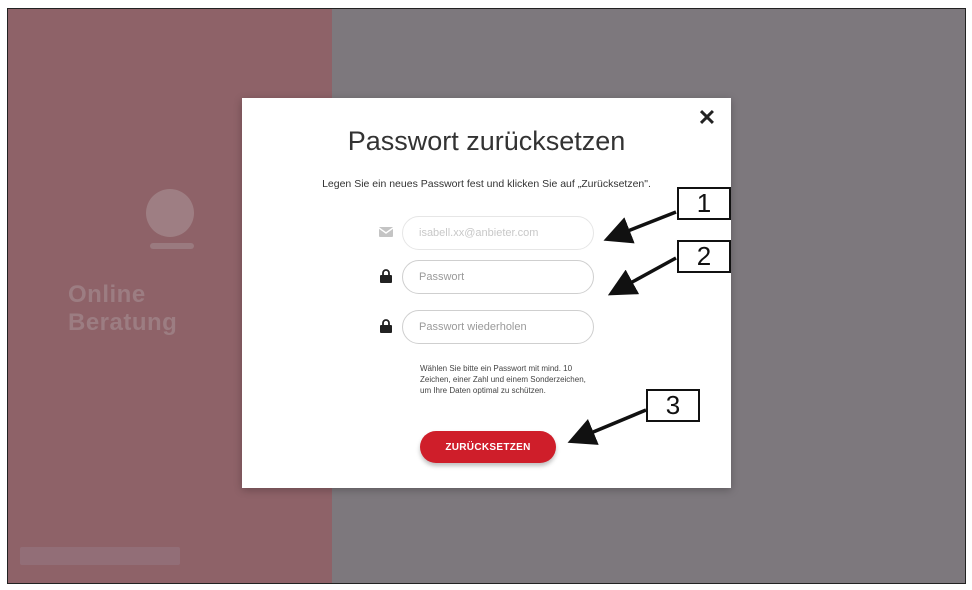 This screenshot has height=590, width=972. Describe the element at coordinates (704, 256) in the screenshot. I see `callout-2: 2` at that location.